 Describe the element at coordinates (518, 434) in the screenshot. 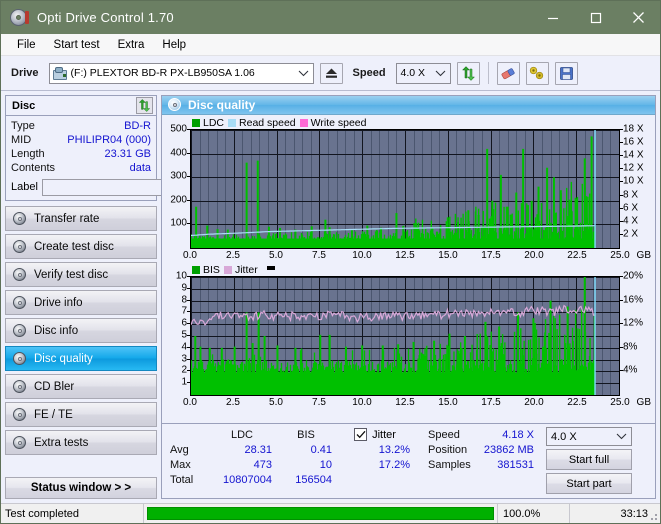

I see `speed-value: 4.18 X` at that location.